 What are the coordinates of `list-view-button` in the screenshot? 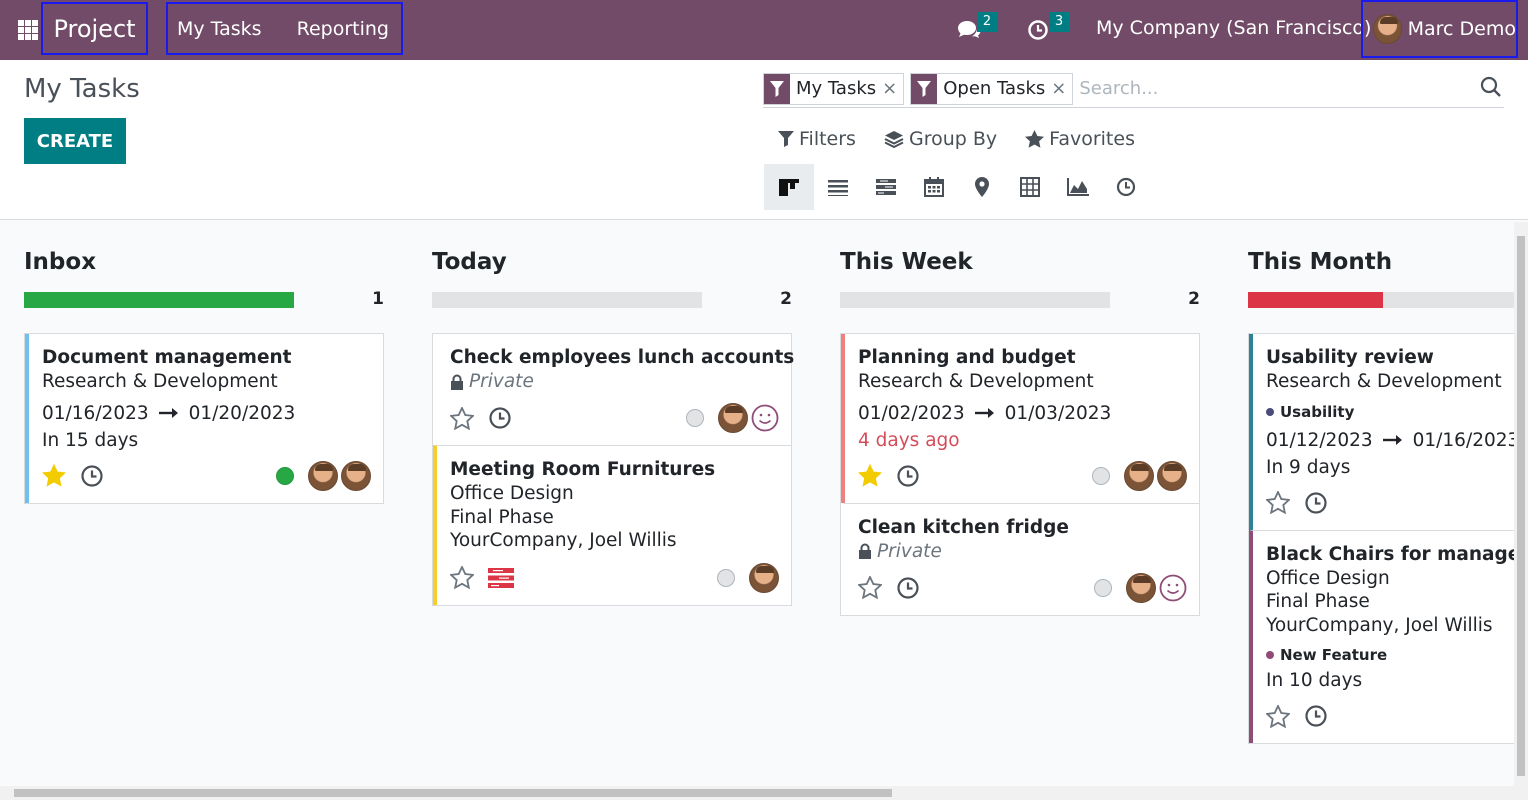 It's located at (838, 187).